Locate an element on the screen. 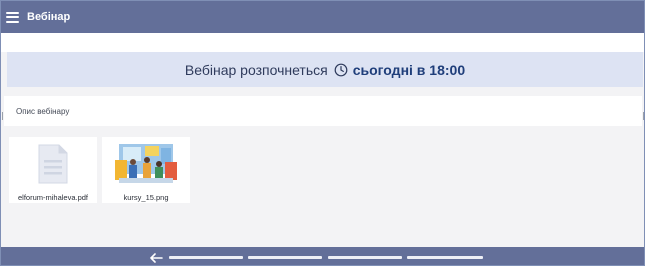  description-label: Опис вебінару is located at coordinates (43, 111).